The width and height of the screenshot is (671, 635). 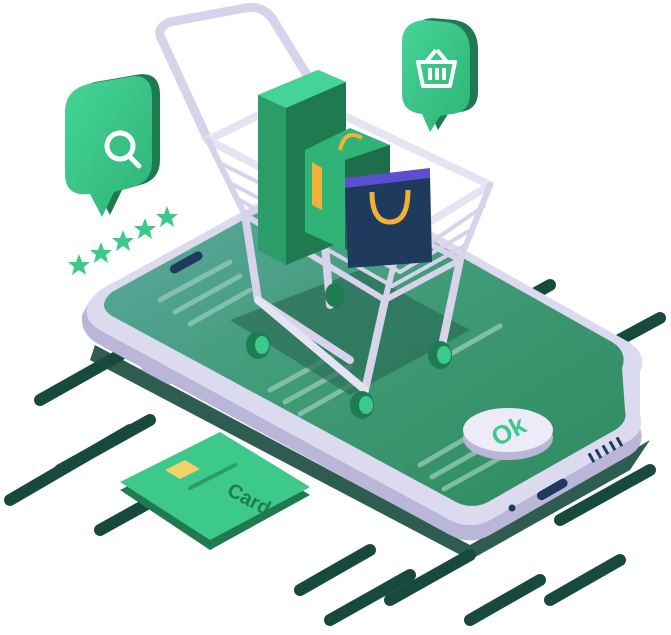 I want to click on phone-mic, so click(x=512, y=508).